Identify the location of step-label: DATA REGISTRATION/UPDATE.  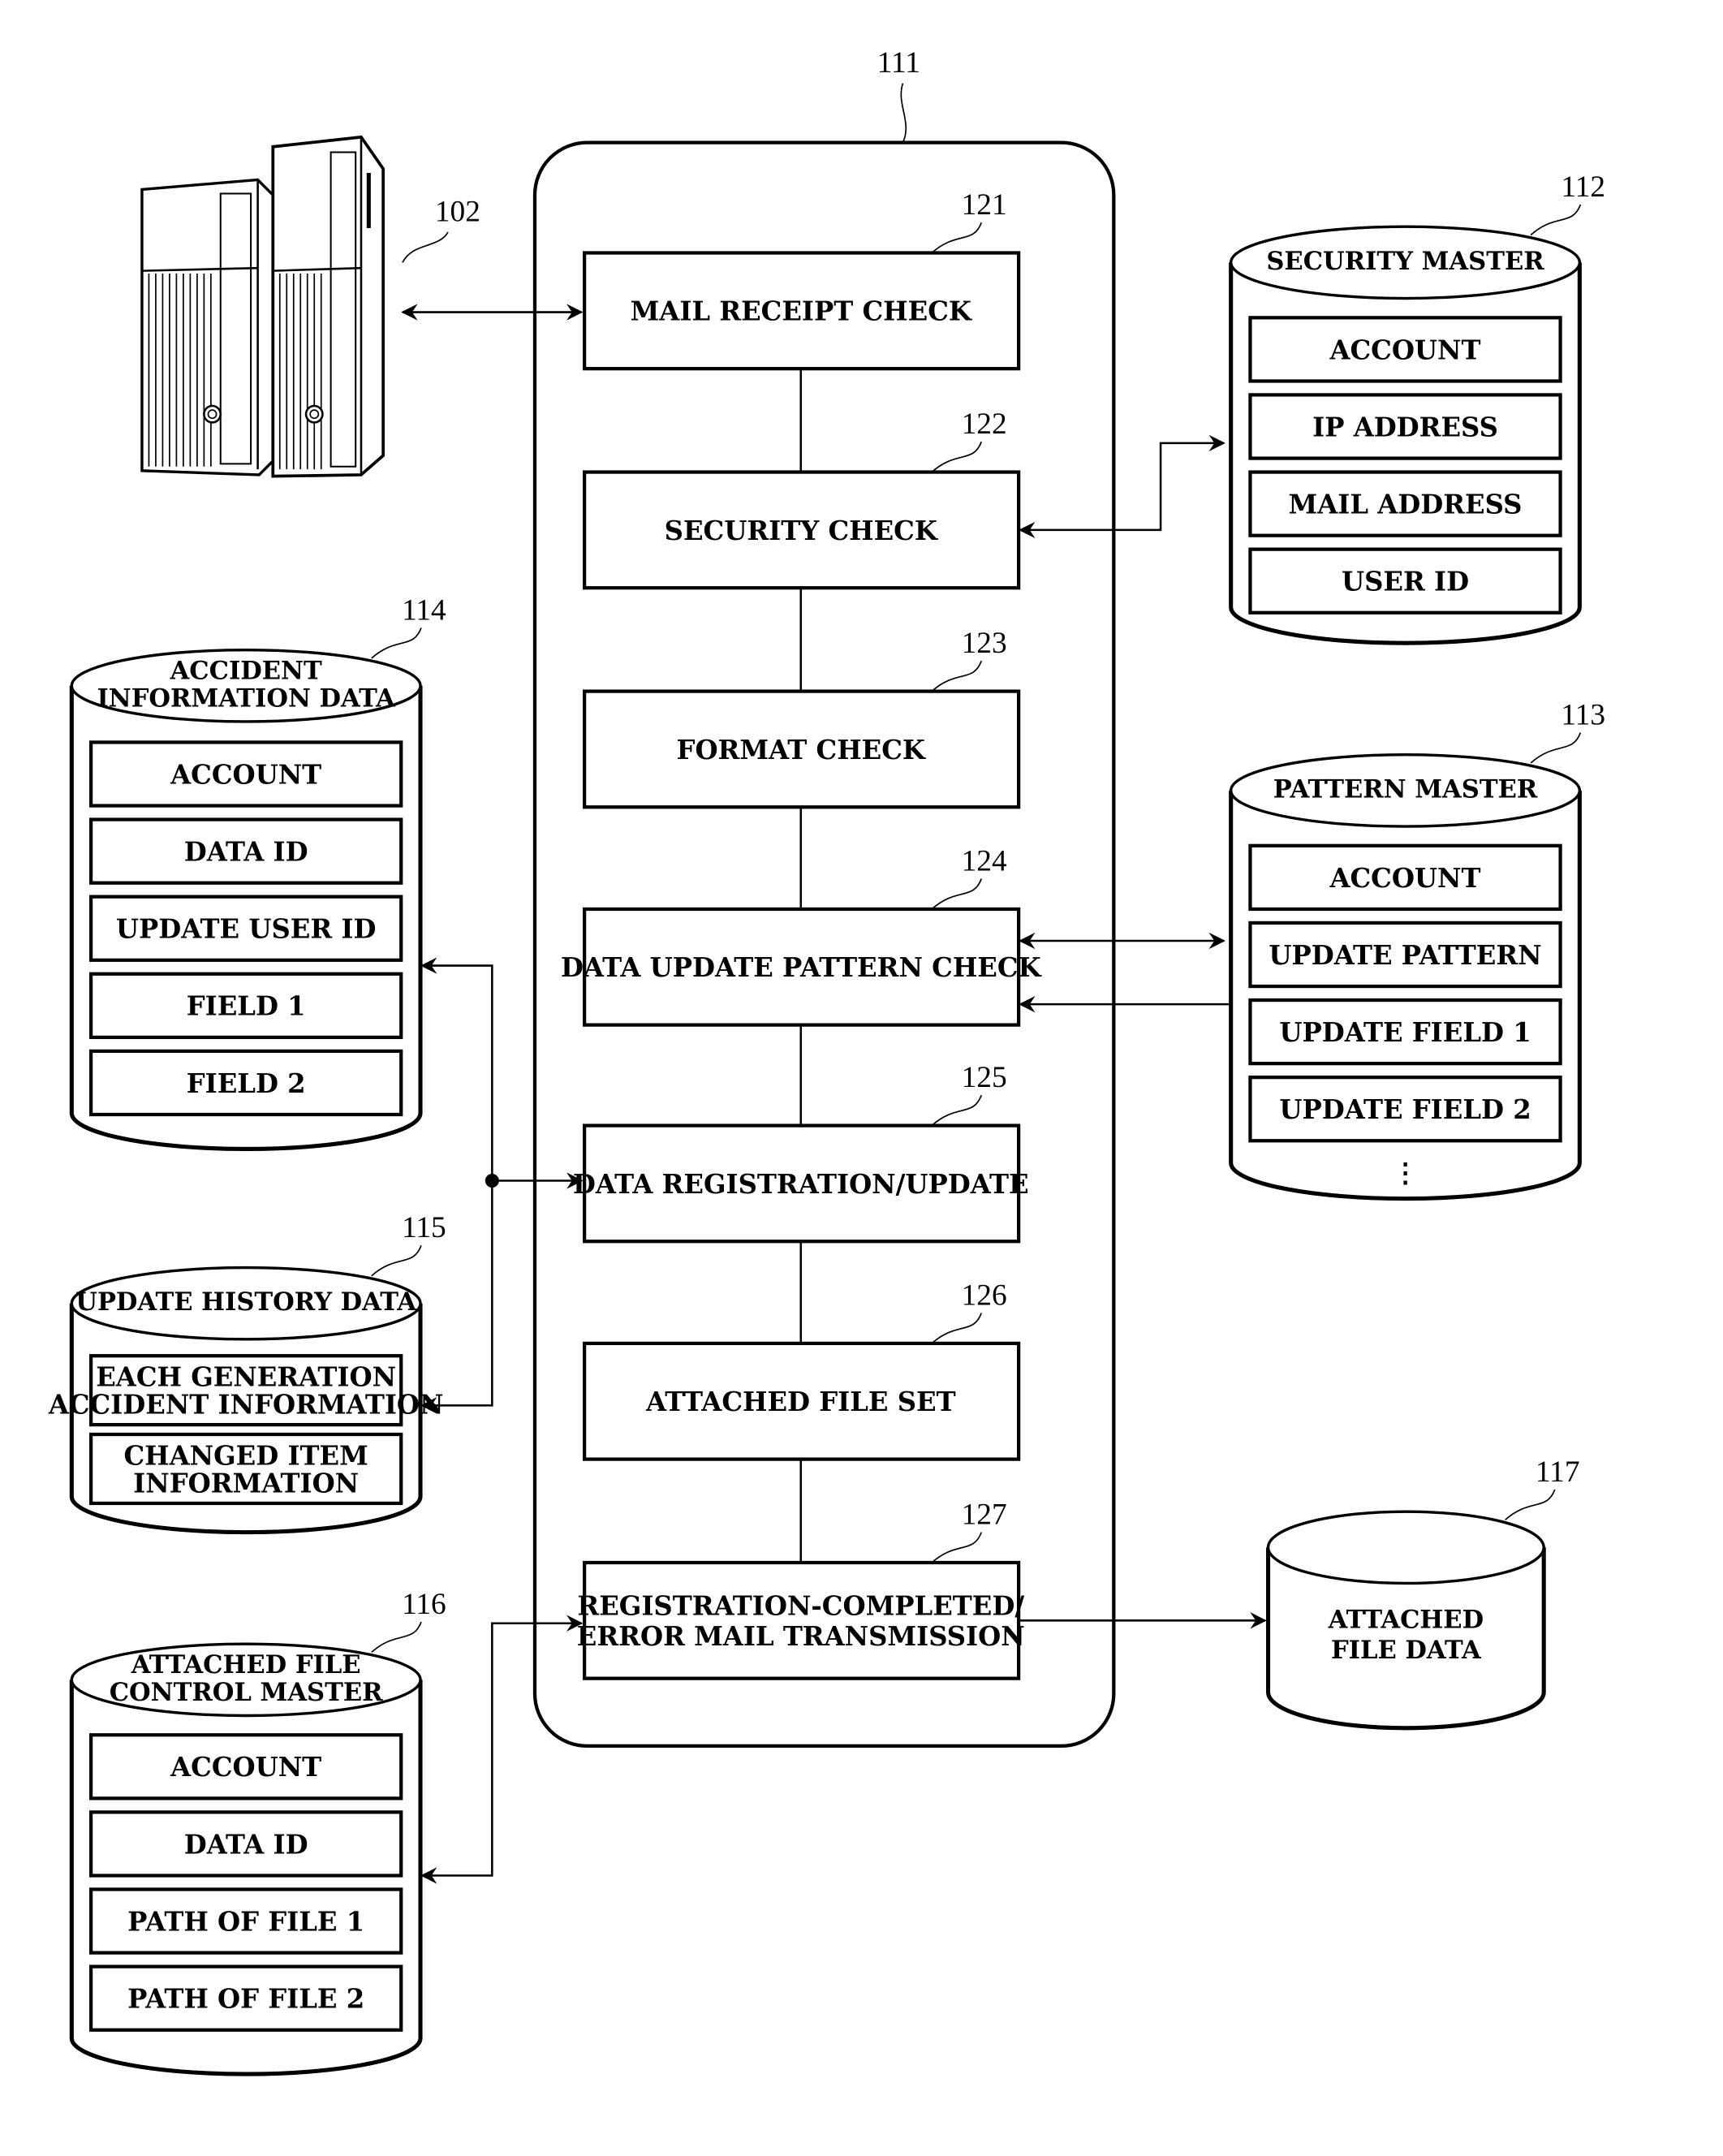
(801, 1184).